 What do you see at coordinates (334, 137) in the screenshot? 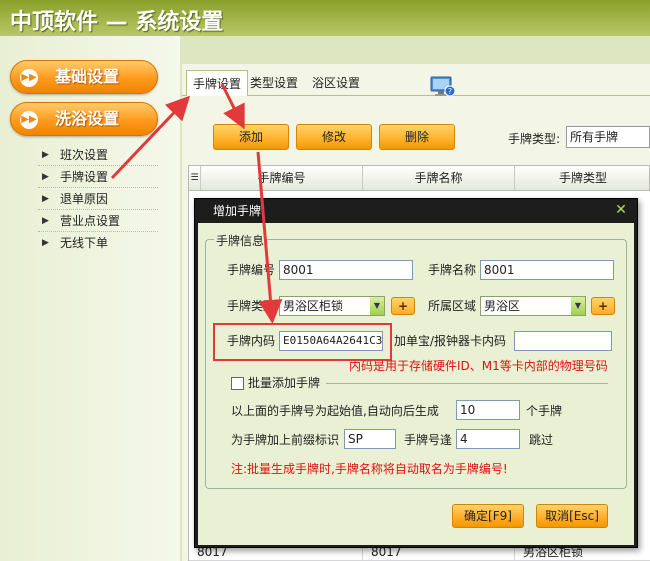
I see `edit-button: 修改` at bounding box center [334, 137].